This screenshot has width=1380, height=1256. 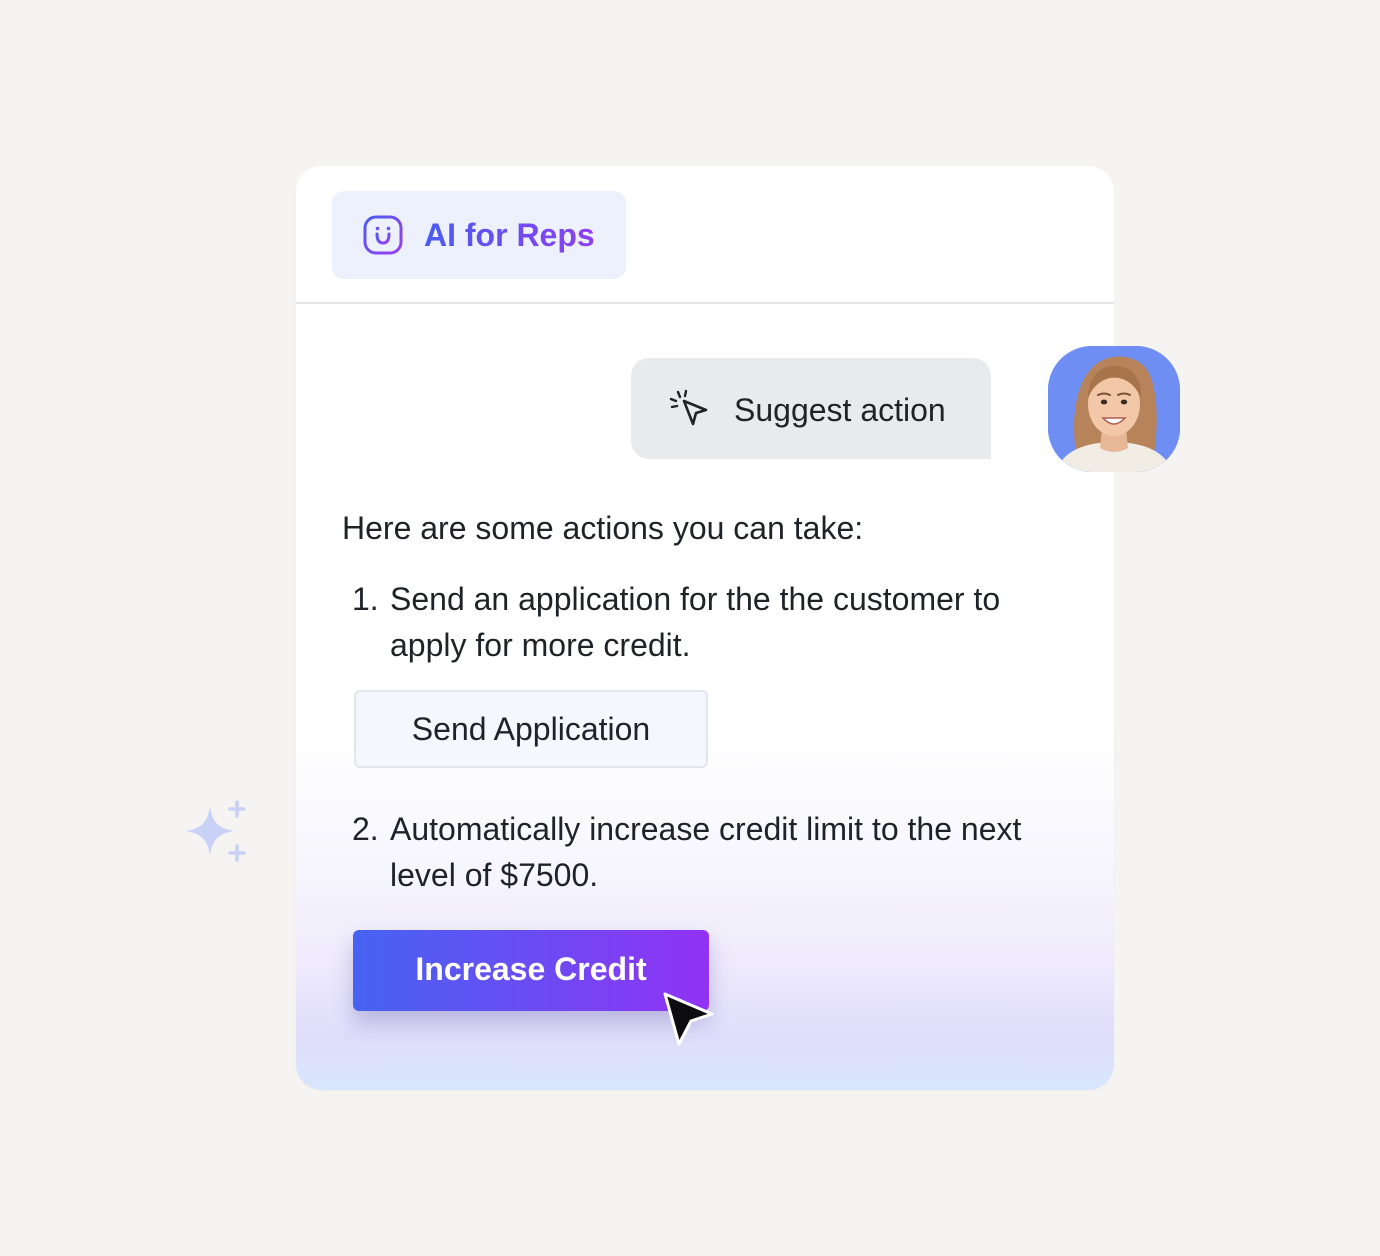 I want to click on mouse-cursor-icon, so click(x=688, y=1019).